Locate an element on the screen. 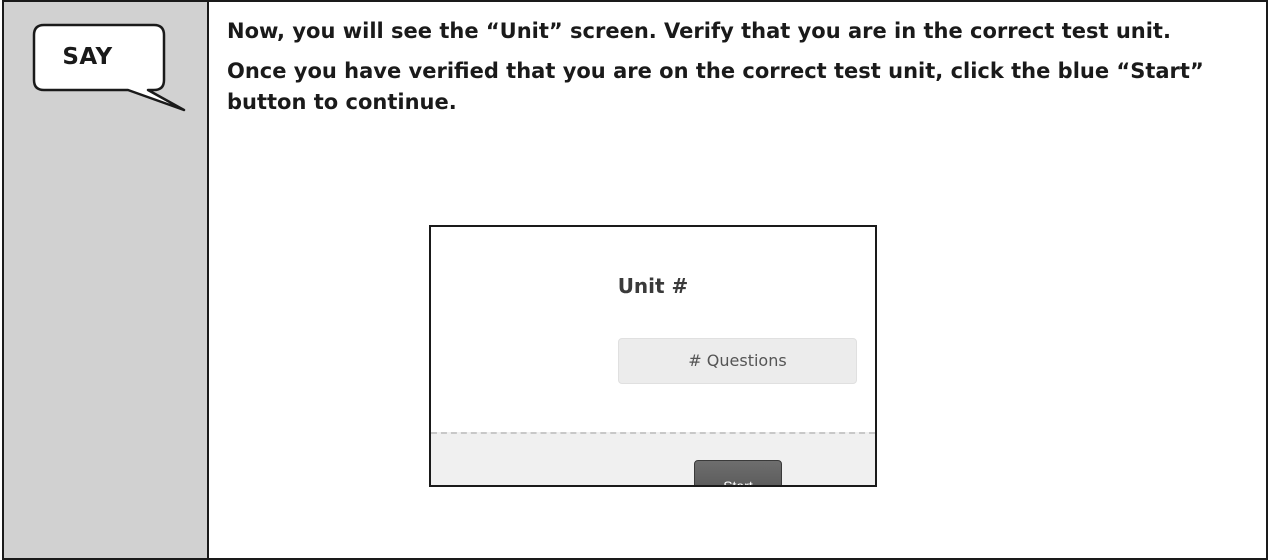 The width and height of the screenshot is (1272, 560). questions-count-badge: # Questions is located at coordinates (737, 361).